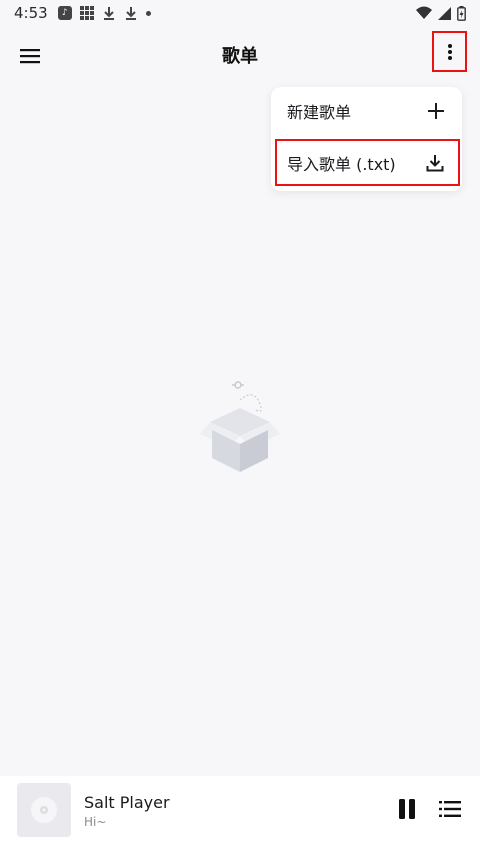 This screenshot has width=480, height=854. I want to click on more-options-button, so click(449, 51).